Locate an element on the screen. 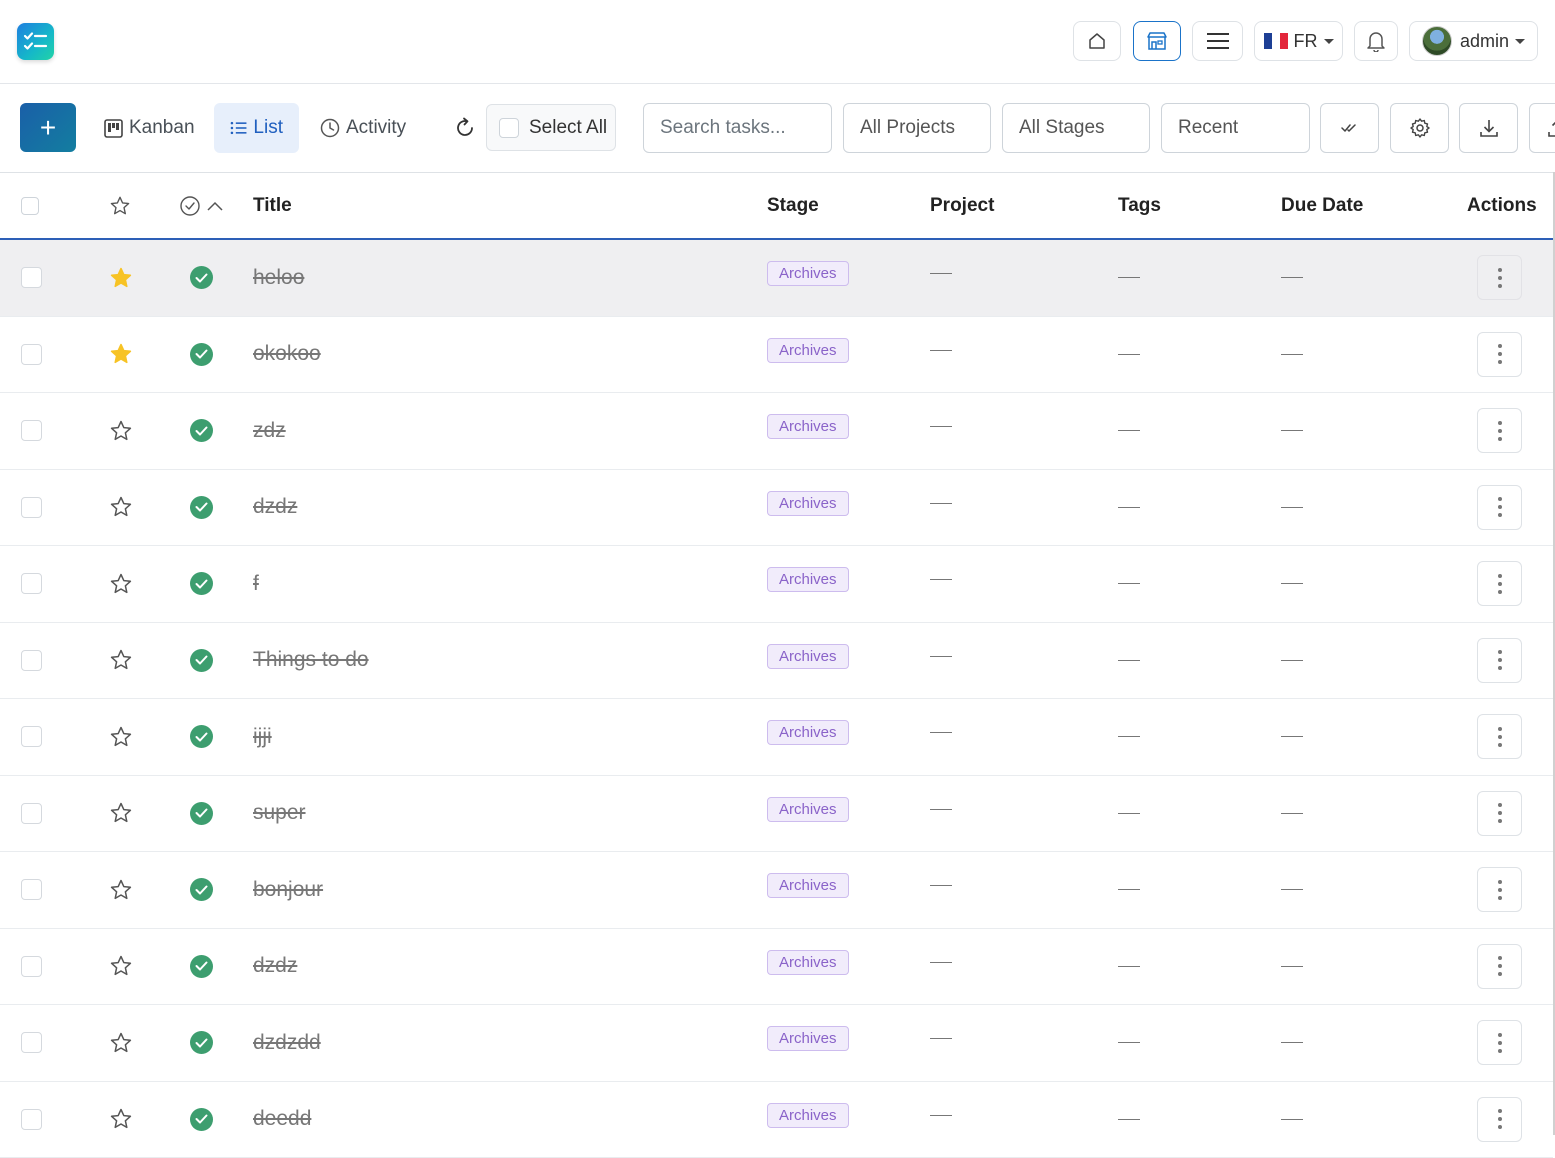  store-button is located at coordinates (1157, 41).